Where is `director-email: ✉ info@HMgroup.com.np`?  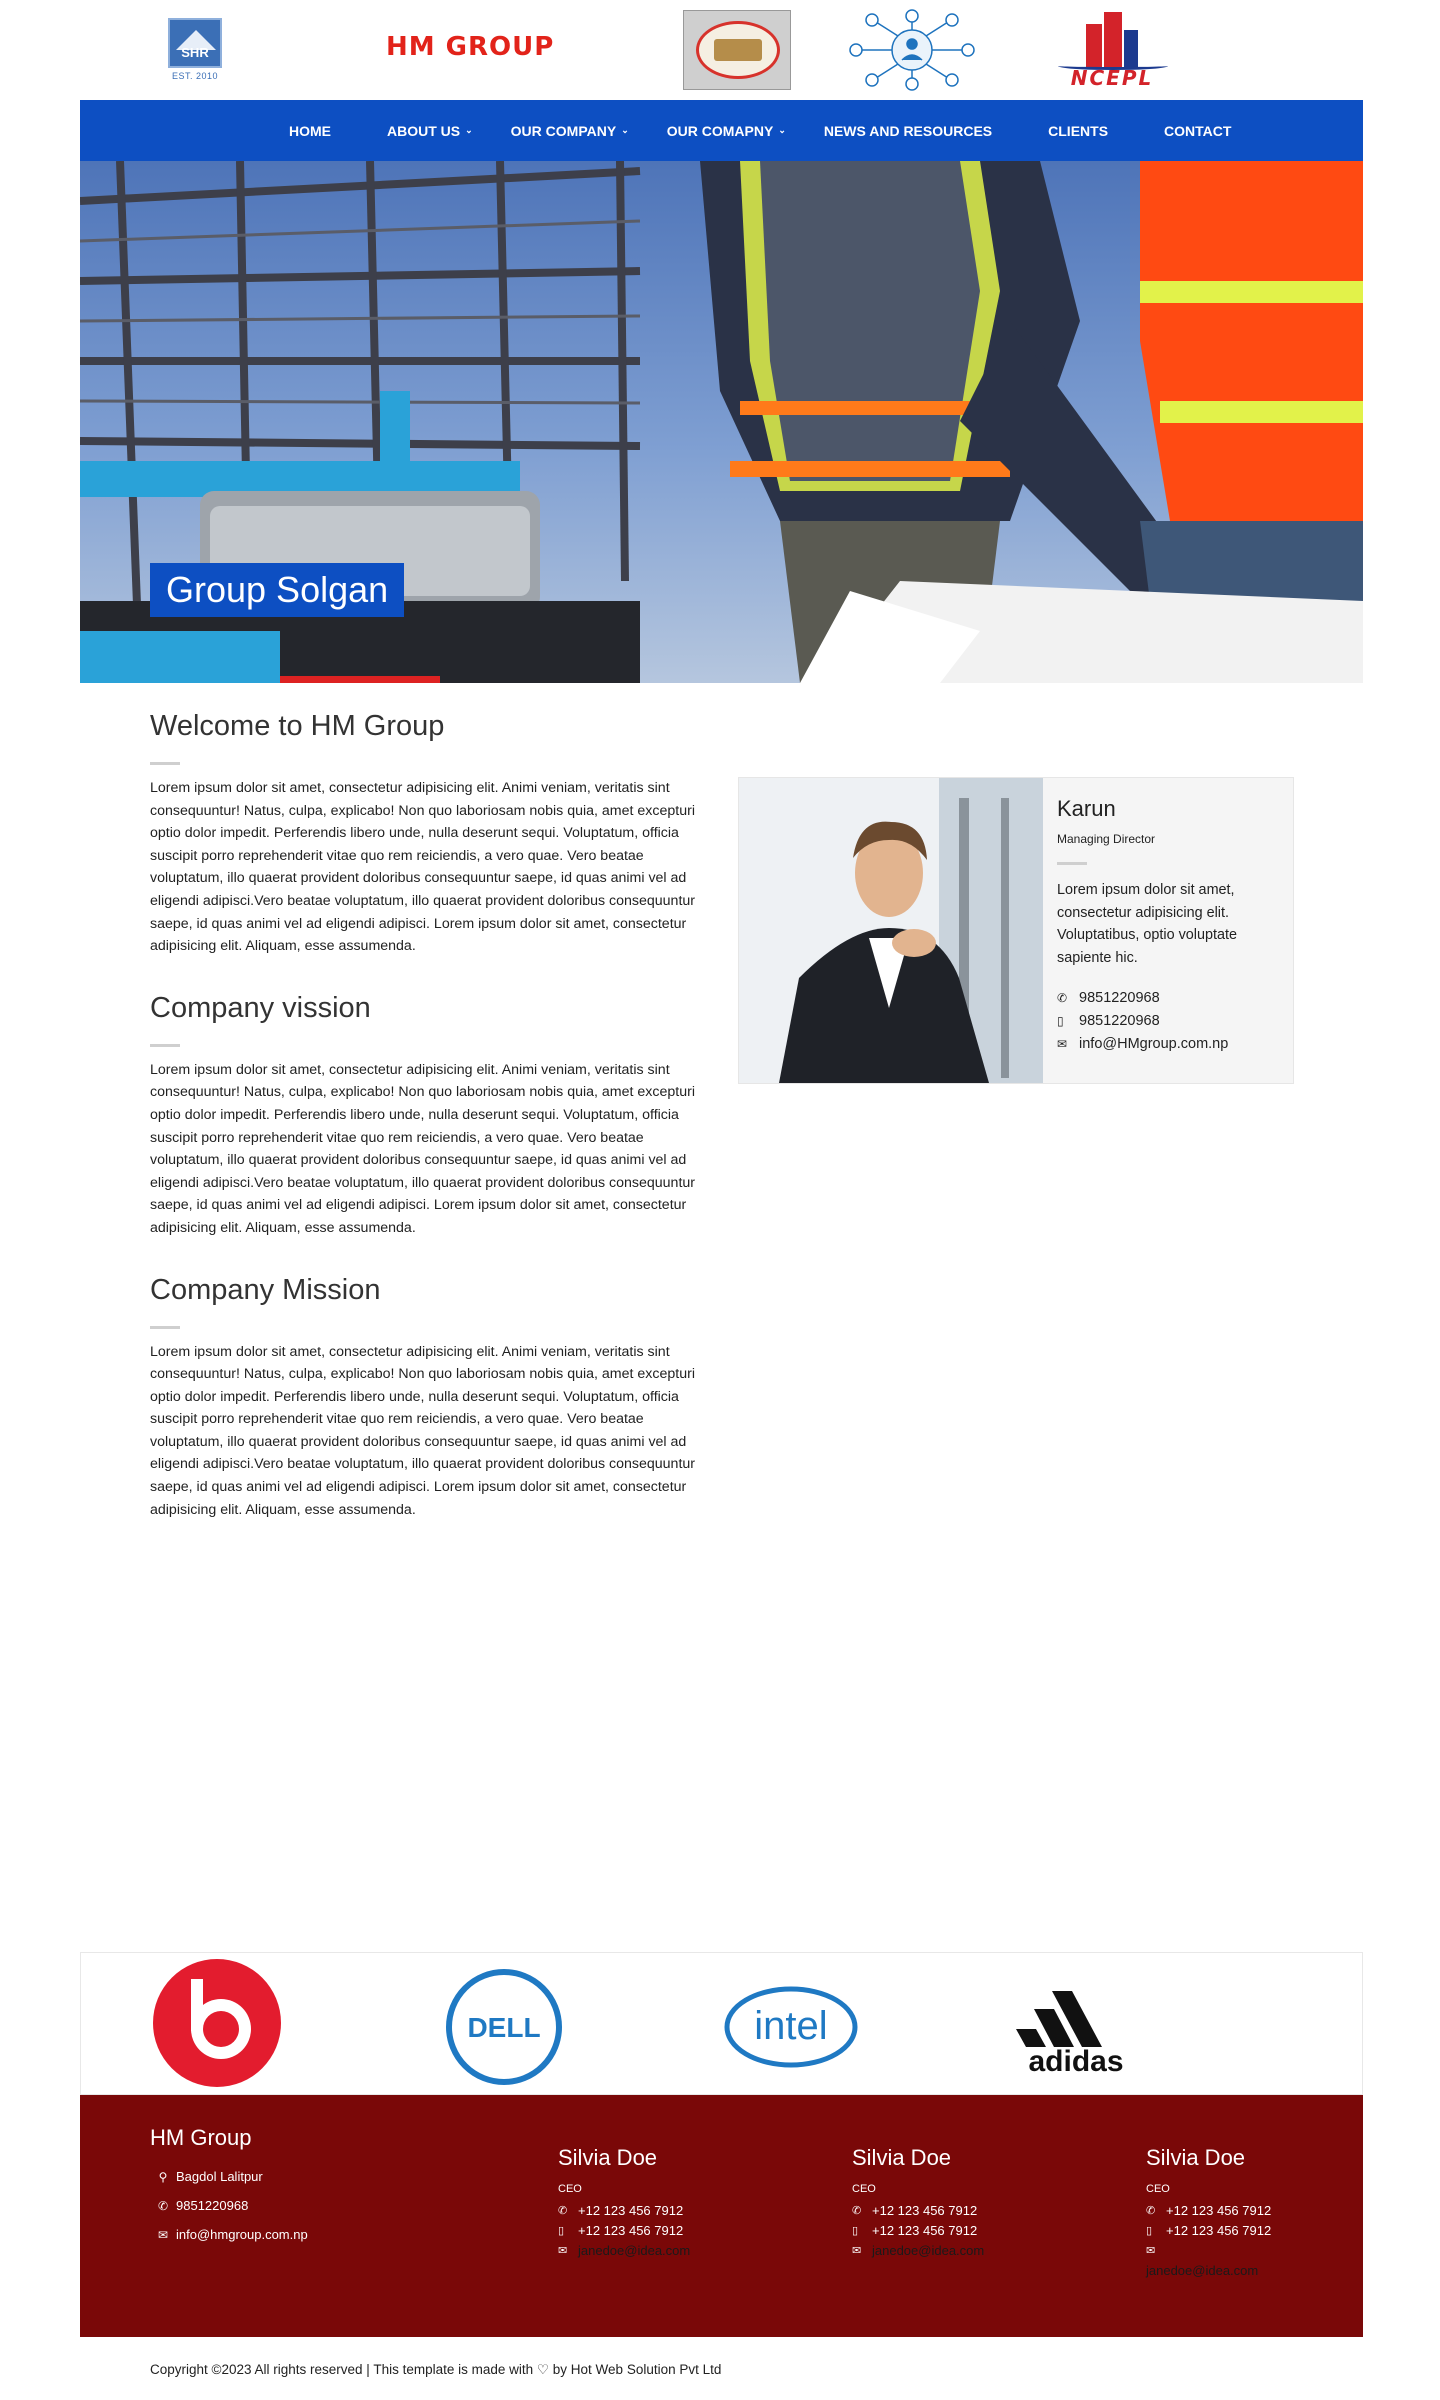
director-email: ✉ info@HMgroup.com.np is located at coordinates (1169, 1044).